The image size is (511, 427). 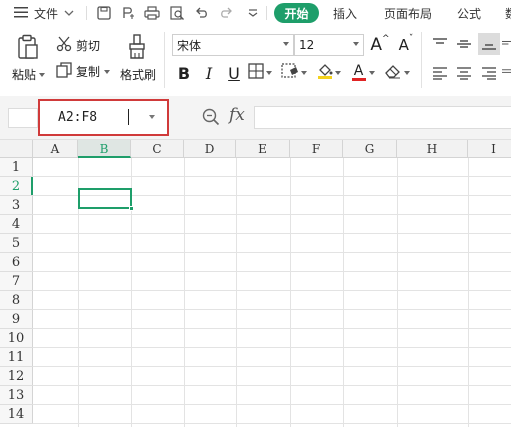 What do you see at coordinates (226, 13) in the screenshot?
I see `redo-button` at bounding box center [226, 13].